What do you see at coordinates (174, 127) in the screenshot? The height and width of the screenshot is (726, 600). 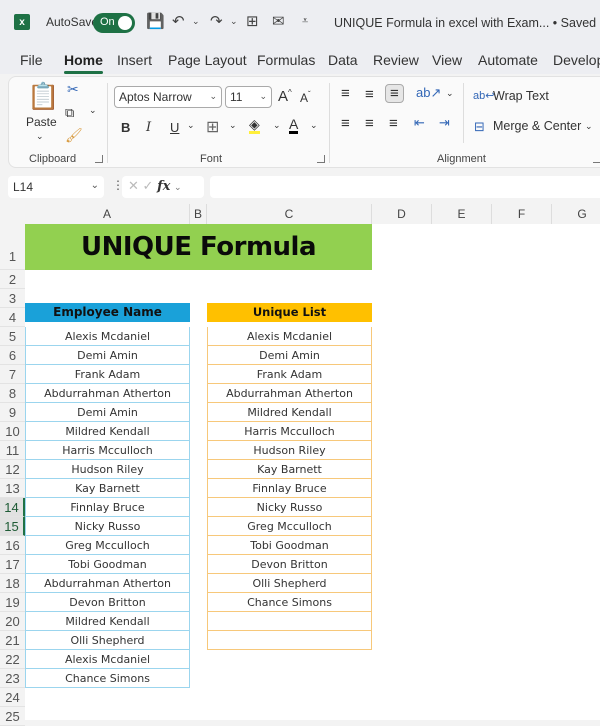 I see `underline-button: U` at bounding box center [174, 127].